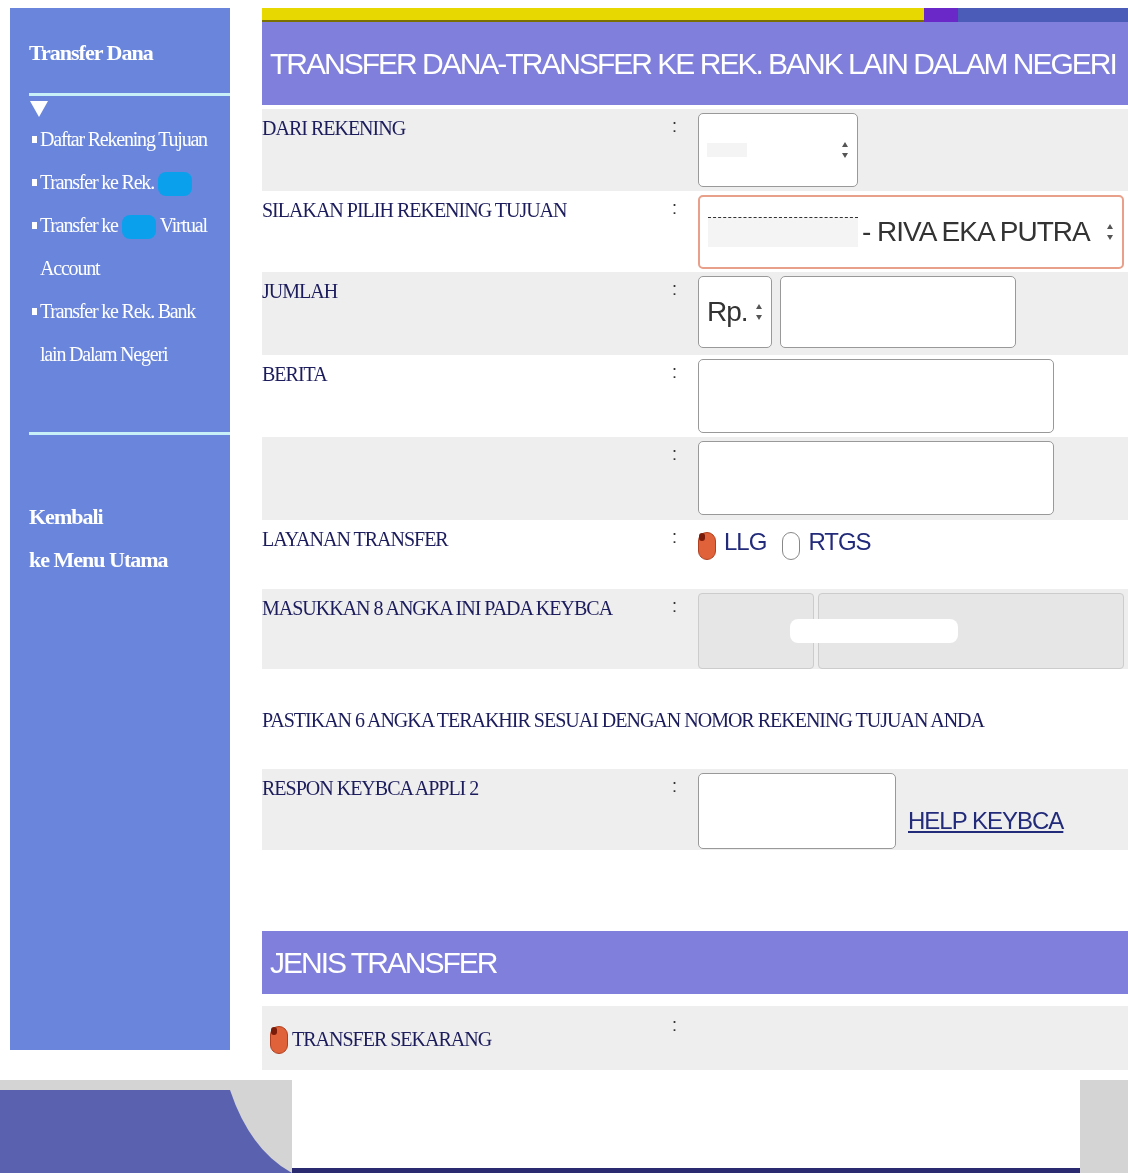 Image resolution: width=1128 pixels, height=1173 pixels. What do you see at coordinates (941, 15) in the screenshot?
I see `top-bar-accent` at bounding box center [941, 15].